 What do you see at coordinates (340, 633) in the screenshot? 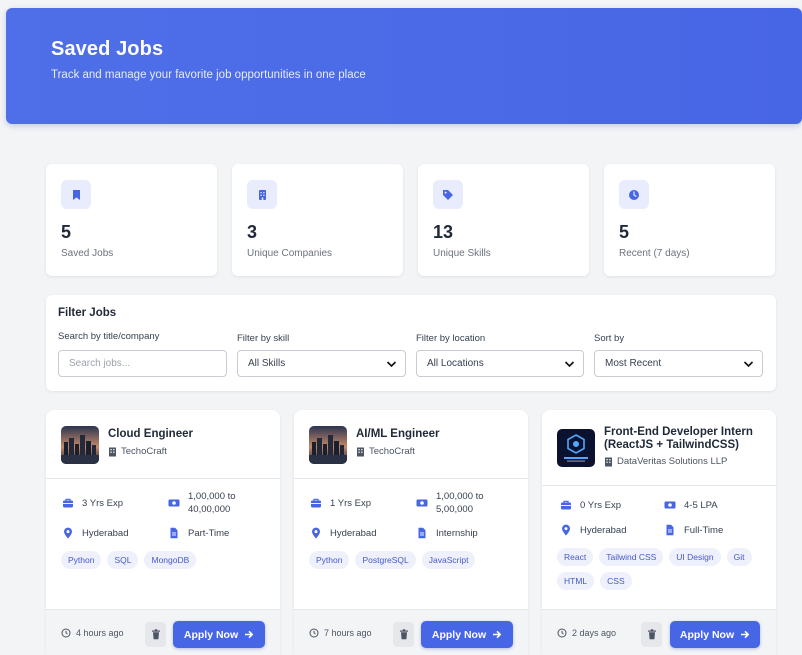
I see `posted-time: 7 hours ago` at bounding box center [340, 633].